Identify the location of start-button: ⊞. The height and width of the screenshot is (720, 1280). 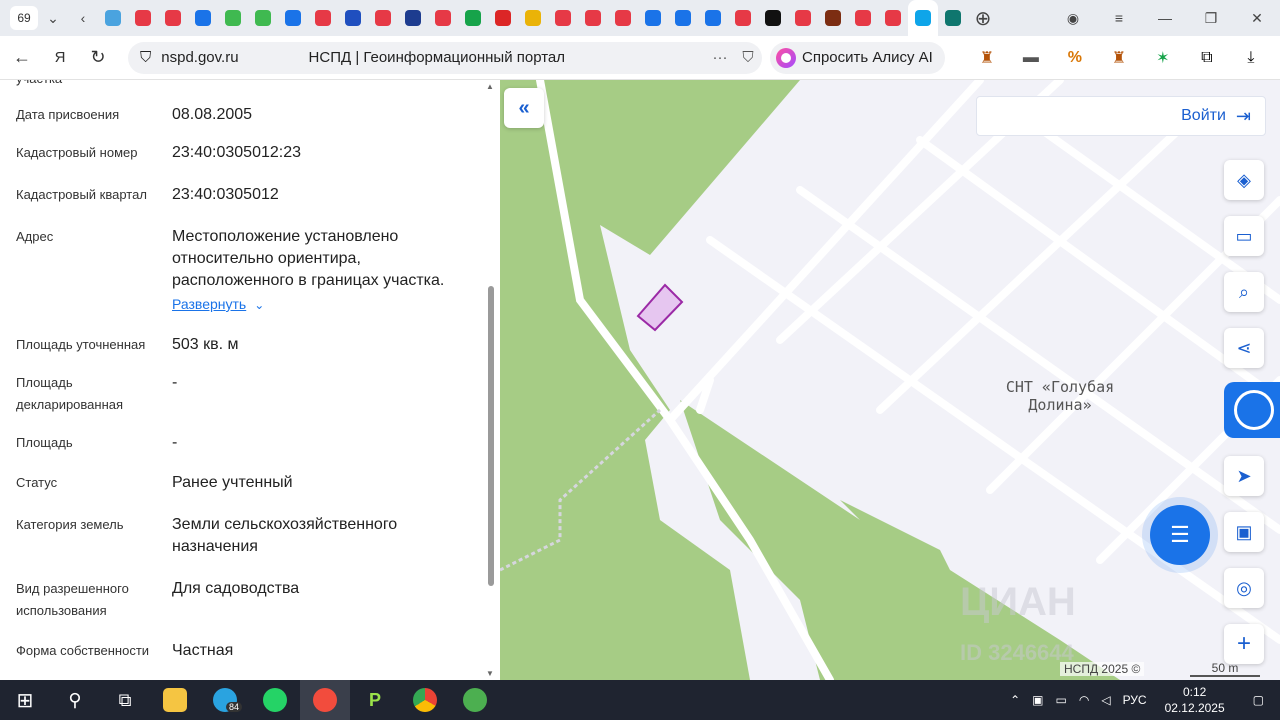
(25, 700).